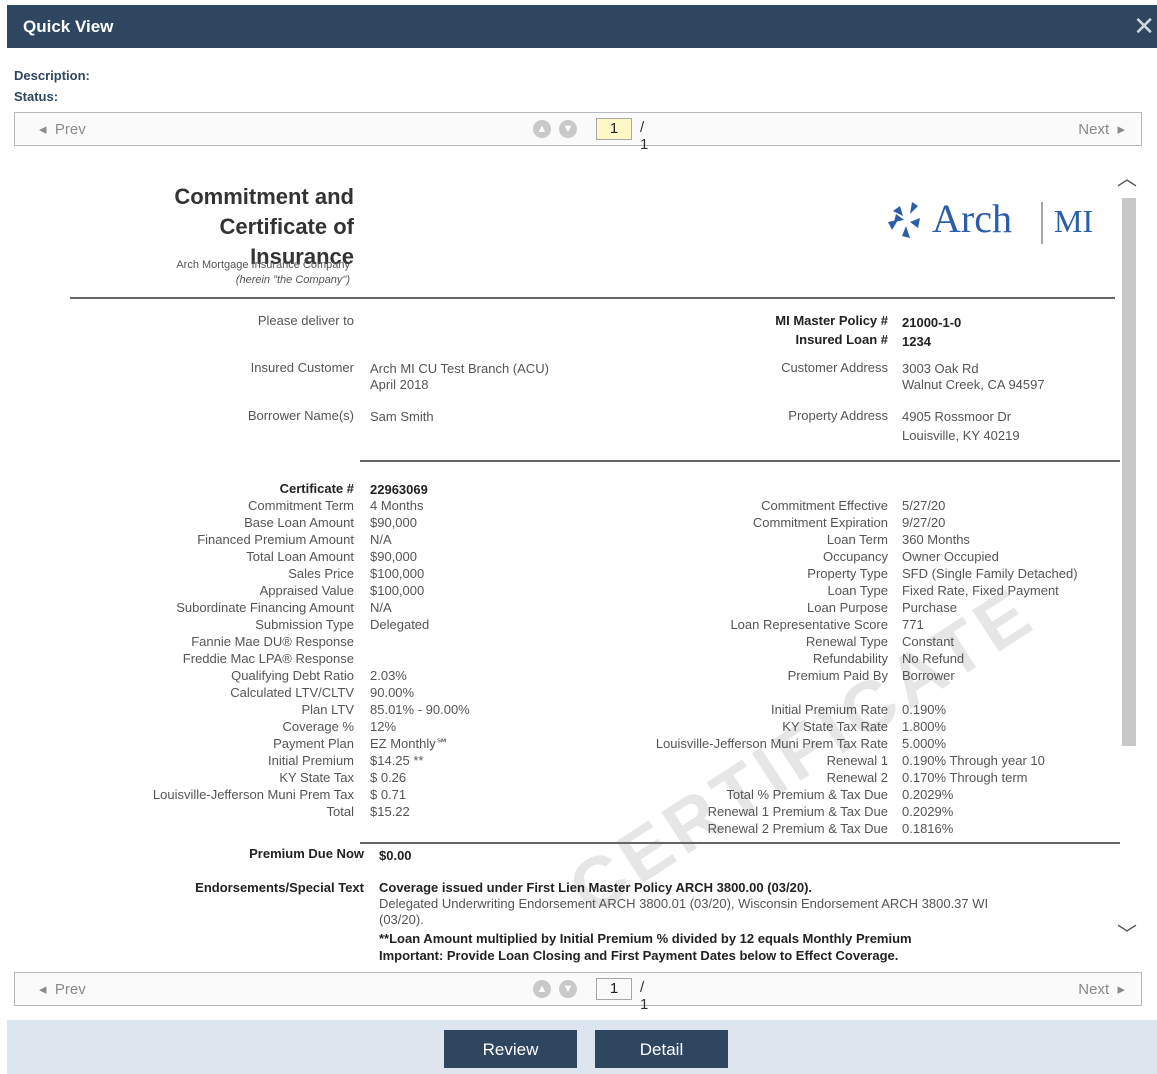 This screenshot has width=1157, height=1074. I want to click on left-row-label: Total, so click(340, 811).